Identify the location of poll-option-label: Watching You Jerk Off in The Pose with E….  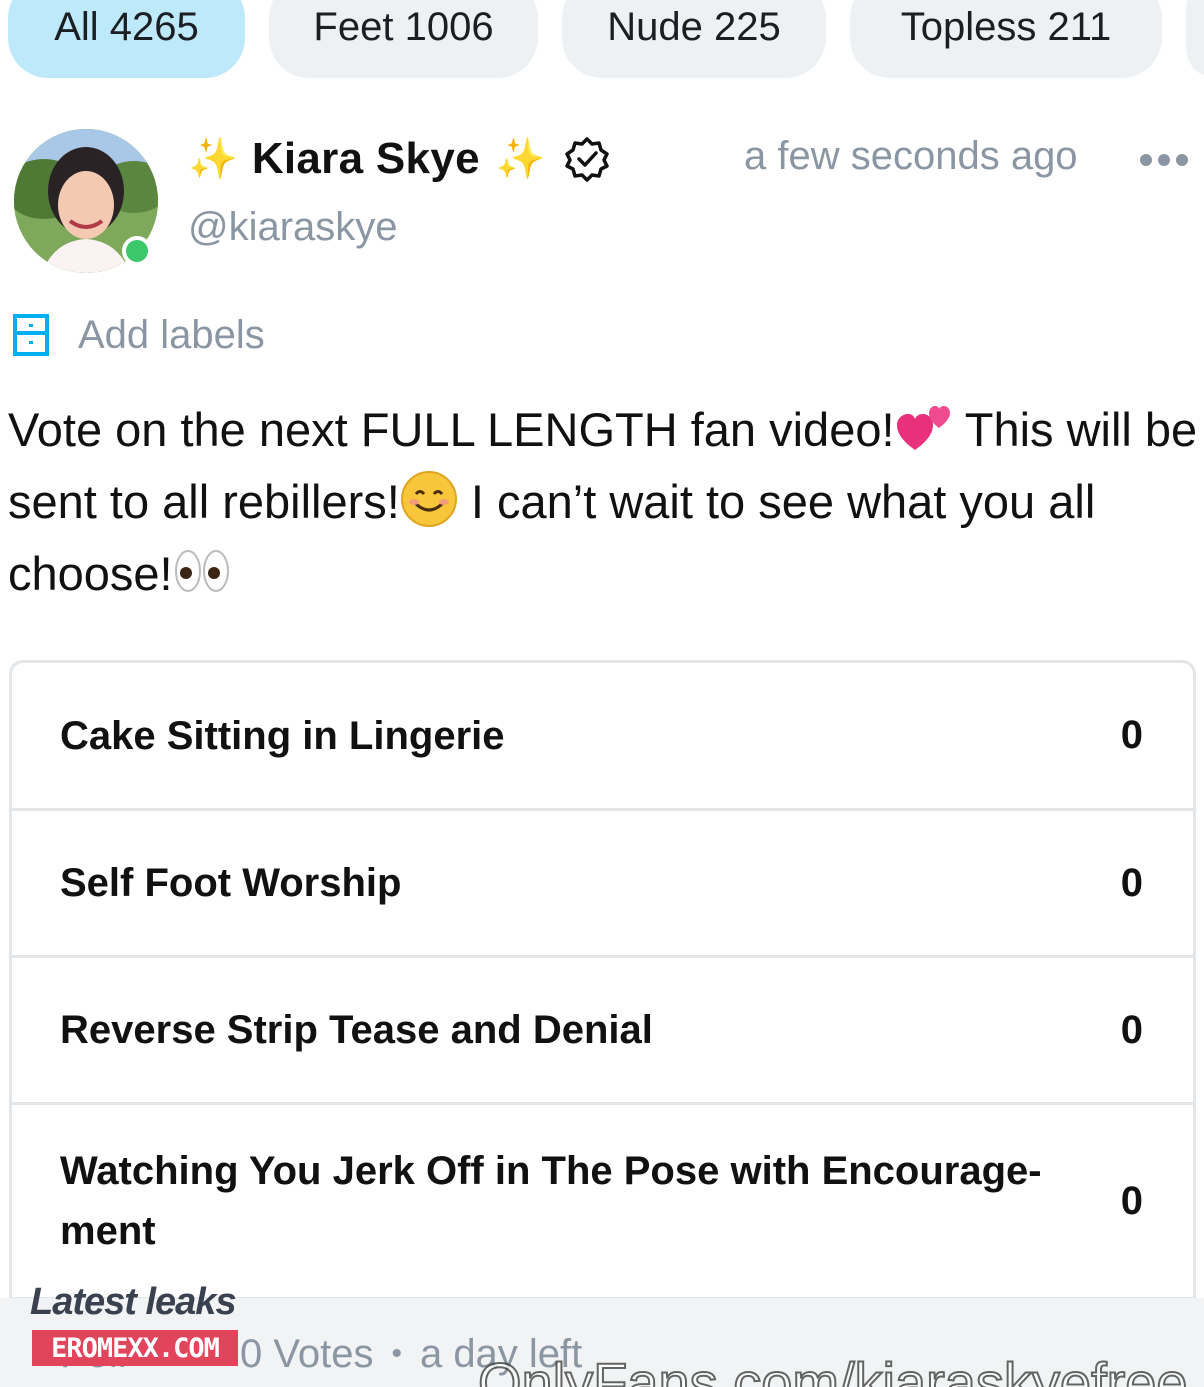
(551, 1201).